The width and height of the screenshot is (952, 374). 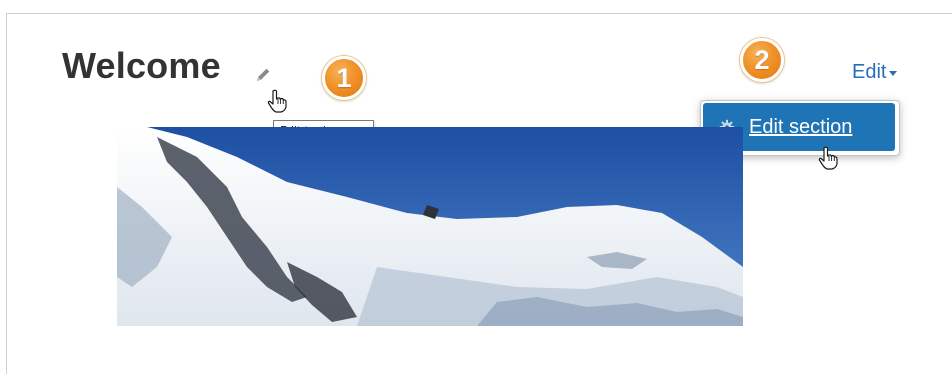 I want to click on step-1-callout-badge: 1, so click(x=344, y=78).